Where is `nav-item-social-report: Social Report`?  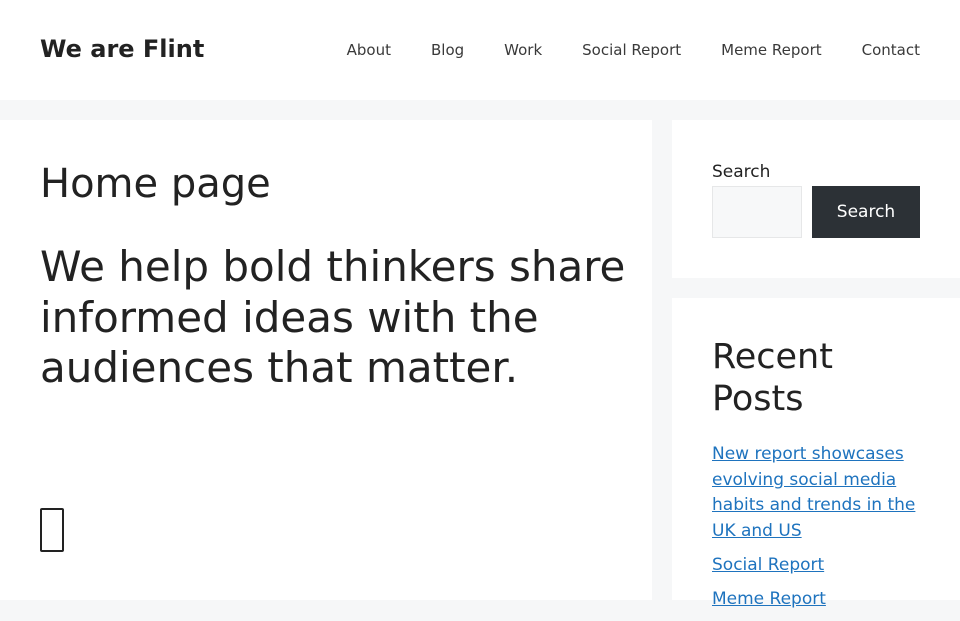
nav-item-social-report: Social Report is located at coordinates (631, 50).